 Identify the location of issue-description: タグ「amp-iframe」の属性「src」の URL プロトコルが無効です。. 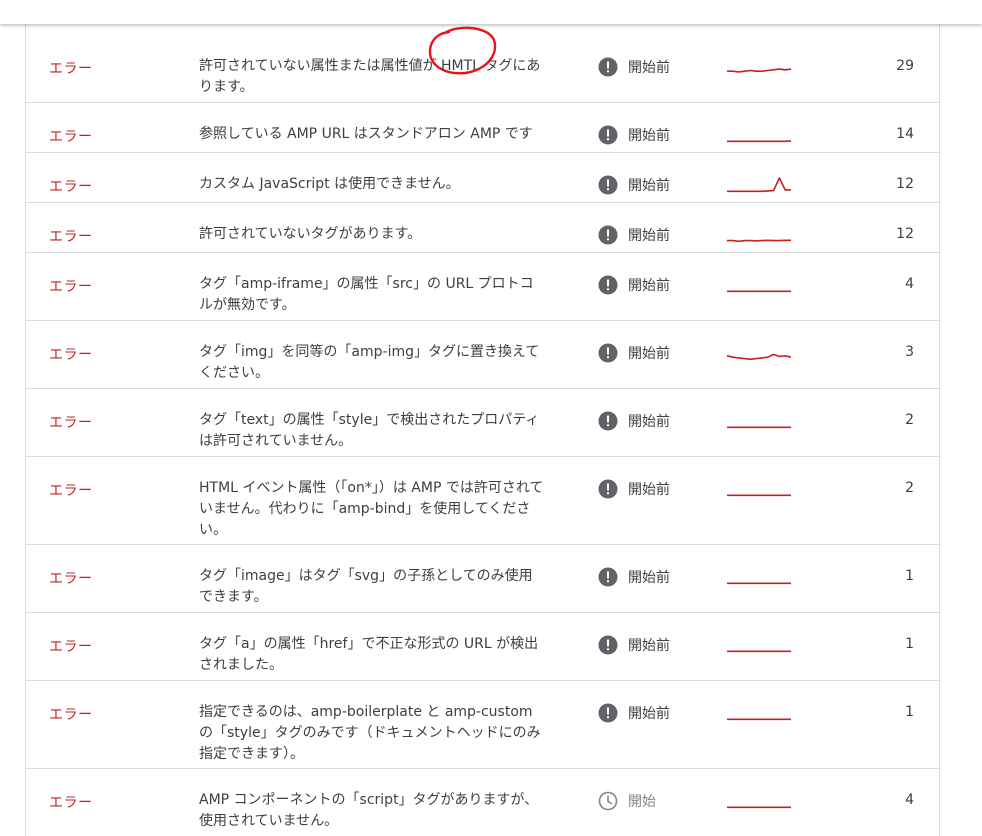
(366, 294).